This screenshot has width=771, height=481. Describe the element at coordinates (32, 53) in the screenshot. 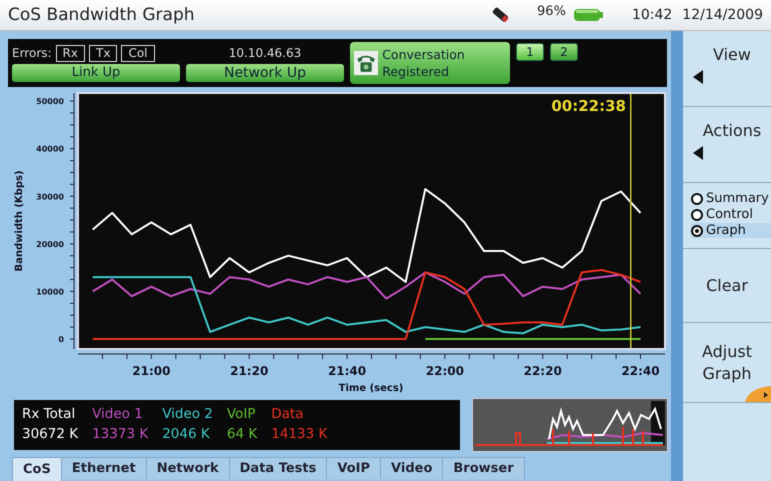

I see `errors-label: Errors:` at that location.